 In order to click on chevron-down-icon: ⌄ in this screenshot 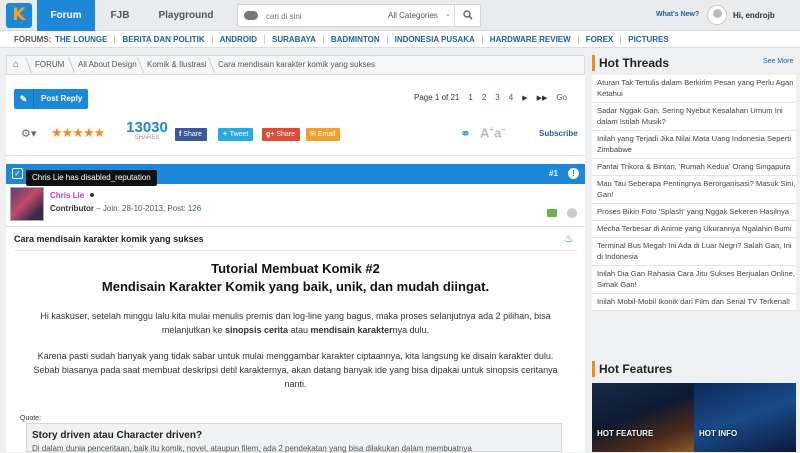, I will do `click(448, 14)`.